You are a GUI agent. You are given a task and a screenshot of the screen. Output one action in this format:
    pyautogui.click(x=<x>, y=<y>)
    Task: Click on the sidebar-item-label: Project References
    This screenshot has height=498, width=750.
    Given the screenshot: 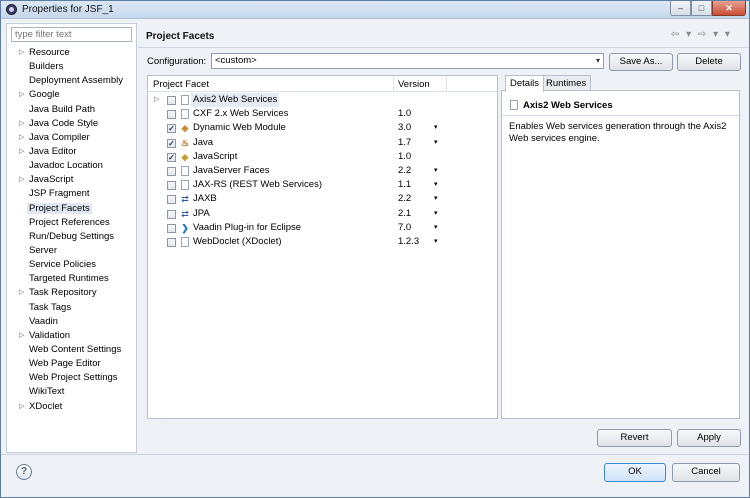 What is the action you would take?
    pyautogui.click(x=69, y=222)
    